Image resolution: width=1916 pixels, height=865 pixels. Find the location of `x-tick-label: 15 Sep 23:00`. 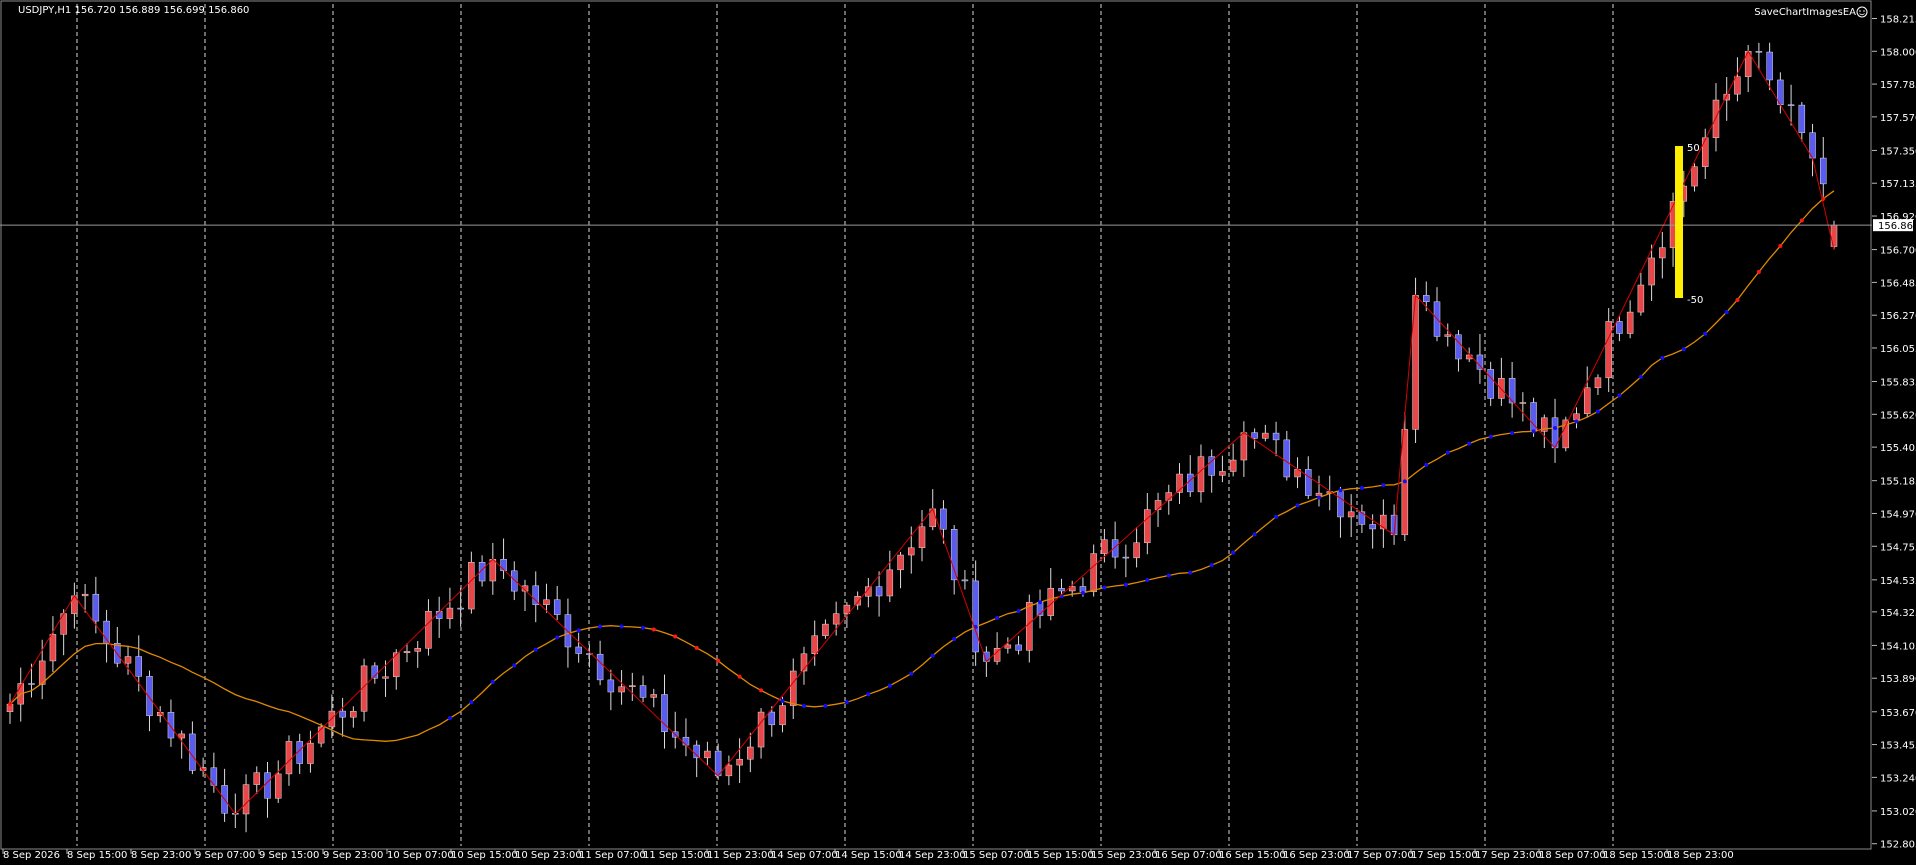

x-tick-label: 15 Sep 23:00 is located at coordinates (1124, 855).